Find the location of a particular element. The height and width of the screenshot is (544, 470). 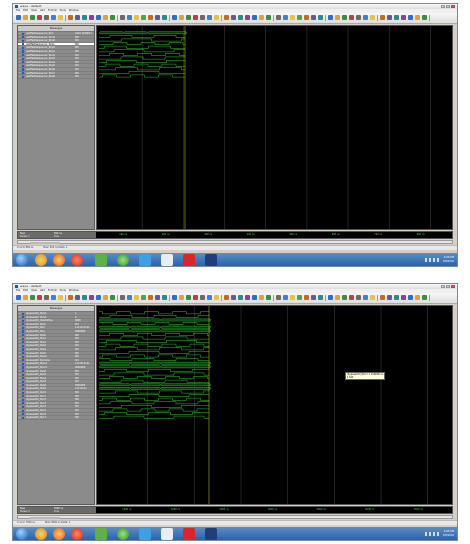

signal-row: + /bypassCtrl_tb/c7 St0 is located at coordinates (56, 418).